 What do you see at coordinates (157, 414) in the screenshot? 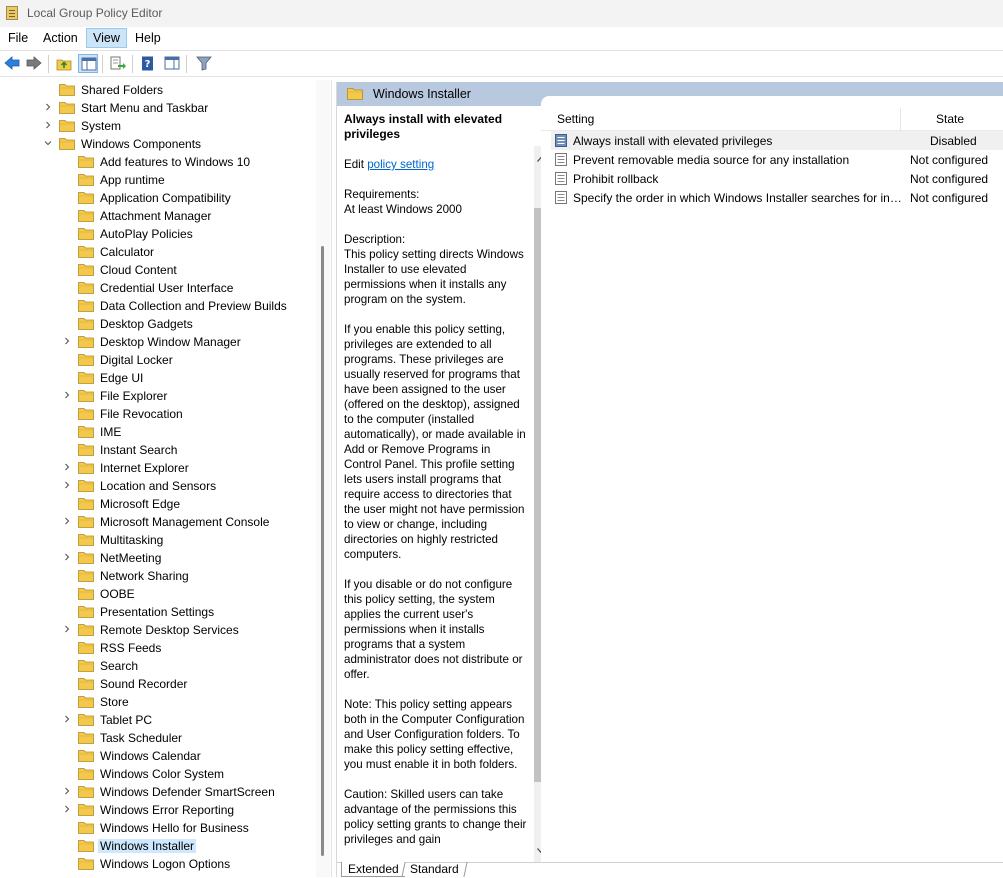
I see `tree-item: File Revocation` at bounding box center [157, 414].